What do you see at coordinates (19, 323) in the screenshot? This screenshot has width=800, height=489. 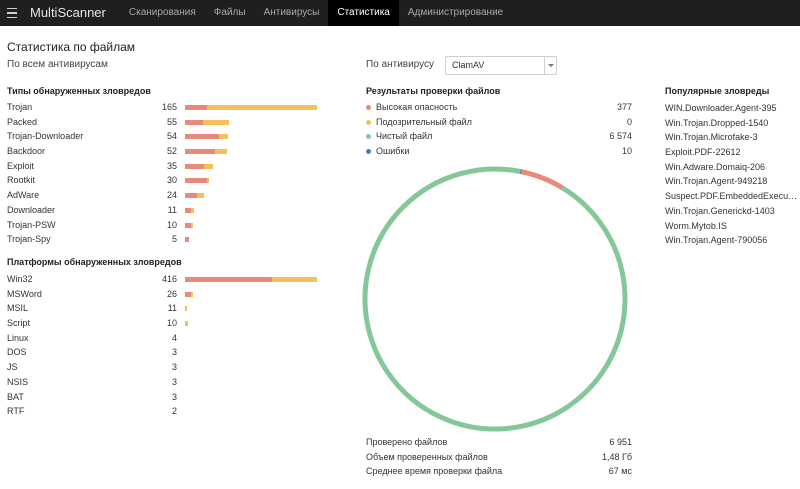 I see `stat-name: Script` at bounding box center [19, 323].